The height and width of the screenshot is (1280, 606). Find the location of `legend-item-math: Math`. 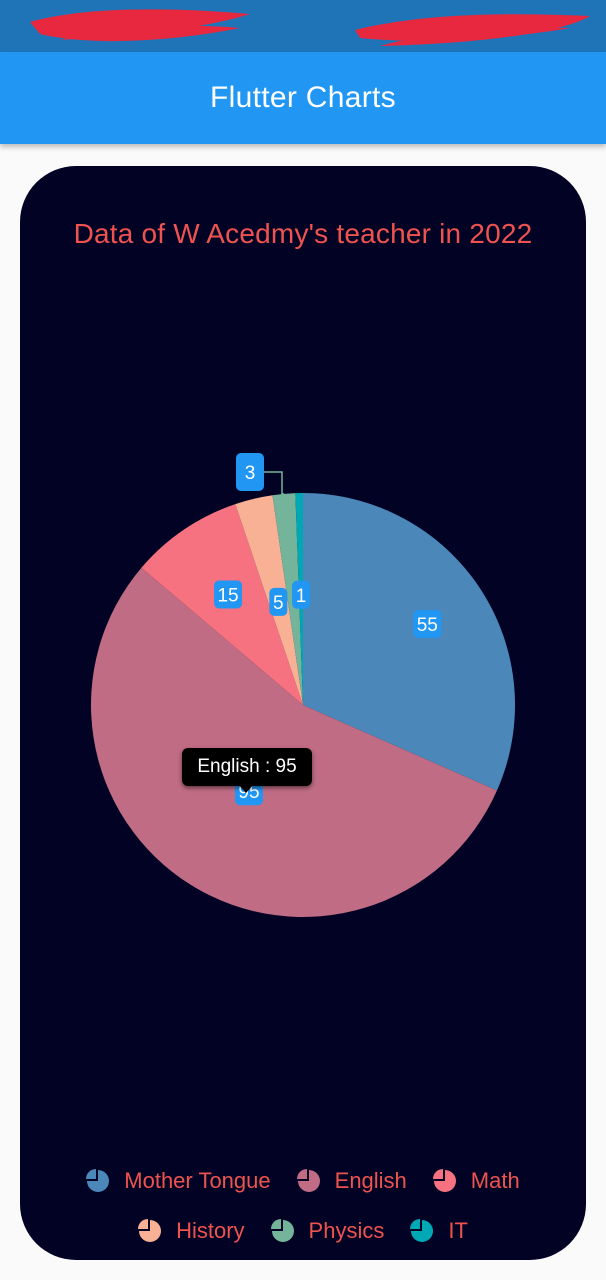

legend-item-math: Math is located at coordinates (476, 1181).